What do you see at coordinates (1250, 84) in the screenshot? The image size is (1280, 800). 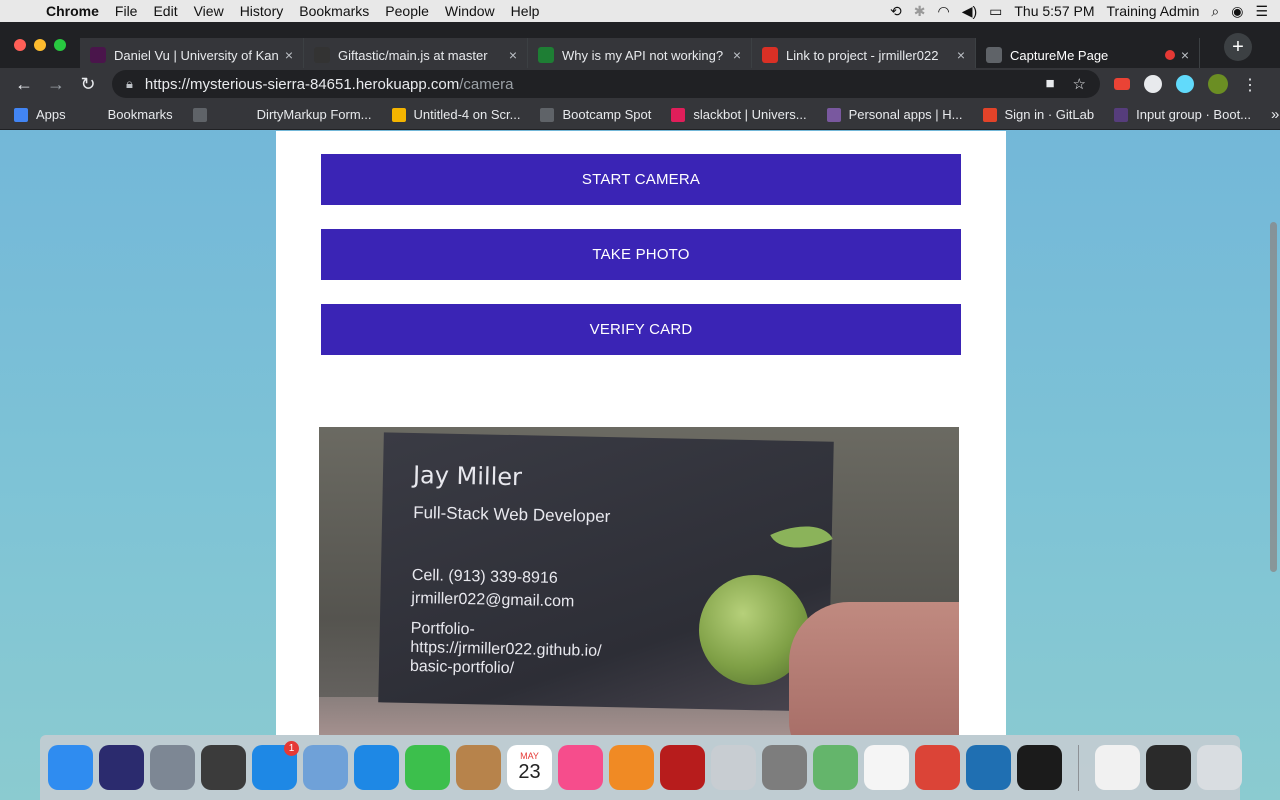 I see `chrome-menu-icon: ⋮` at bounding box center [1250, 84].